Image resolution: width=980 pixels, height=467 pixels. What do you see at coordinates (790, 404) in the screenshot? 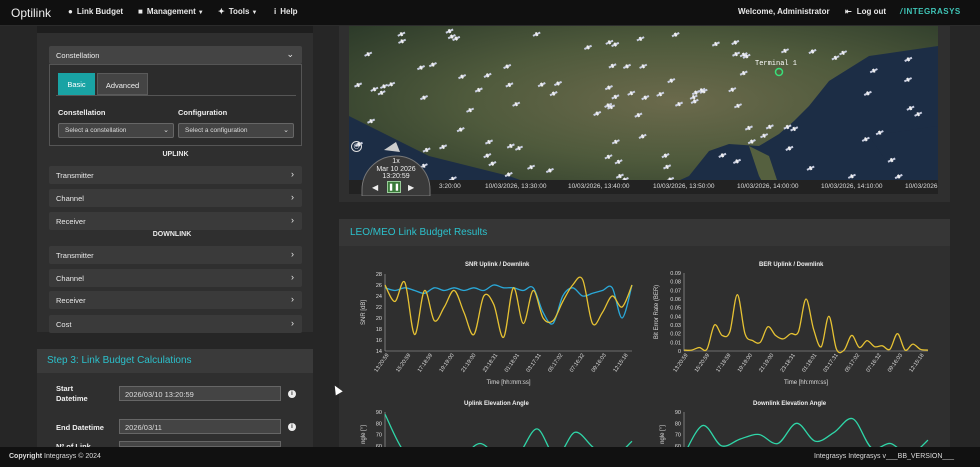
I see `downlink-elevation-title: Downlink Elevation Angle` at bounding box center [790, 404].